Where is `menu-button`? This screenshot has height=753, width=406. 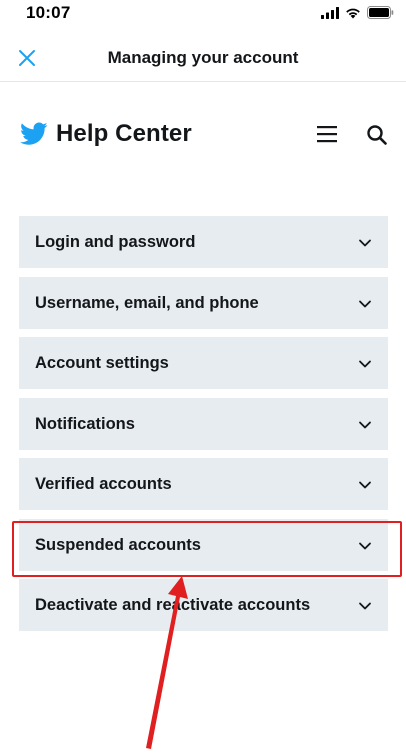 menu-button is located at coordinates (329, 136).